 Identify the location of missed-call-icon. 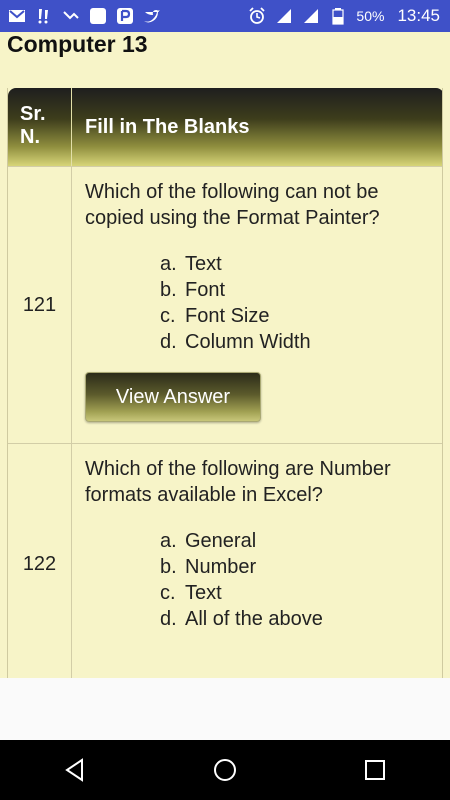
(71, 16).